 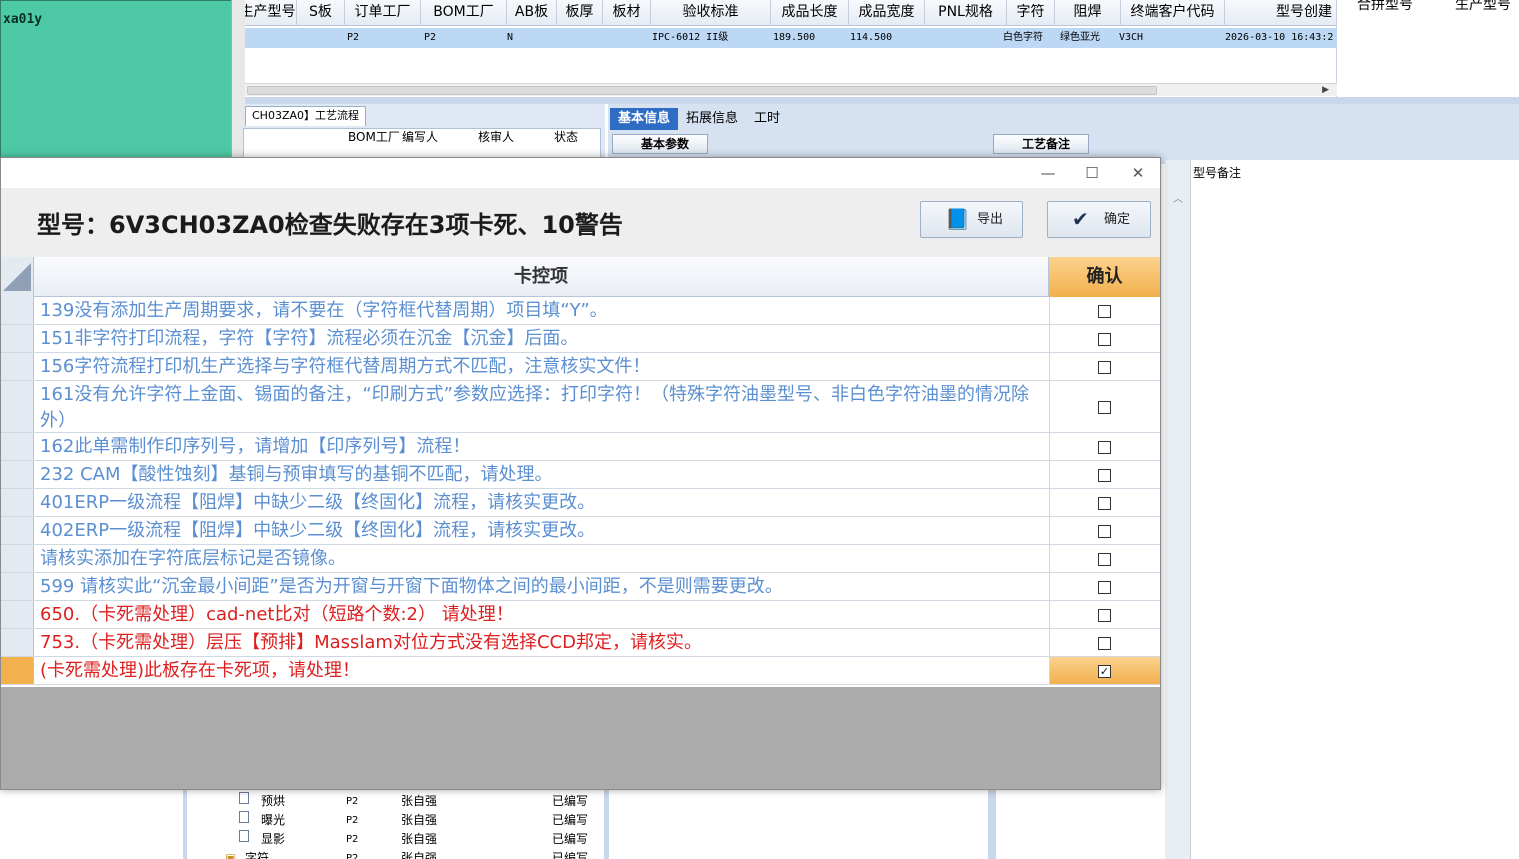 What do you see at coordinates (992, 824) in the screenshot?
I see `pane-divider` at bounding box center [992, 824].